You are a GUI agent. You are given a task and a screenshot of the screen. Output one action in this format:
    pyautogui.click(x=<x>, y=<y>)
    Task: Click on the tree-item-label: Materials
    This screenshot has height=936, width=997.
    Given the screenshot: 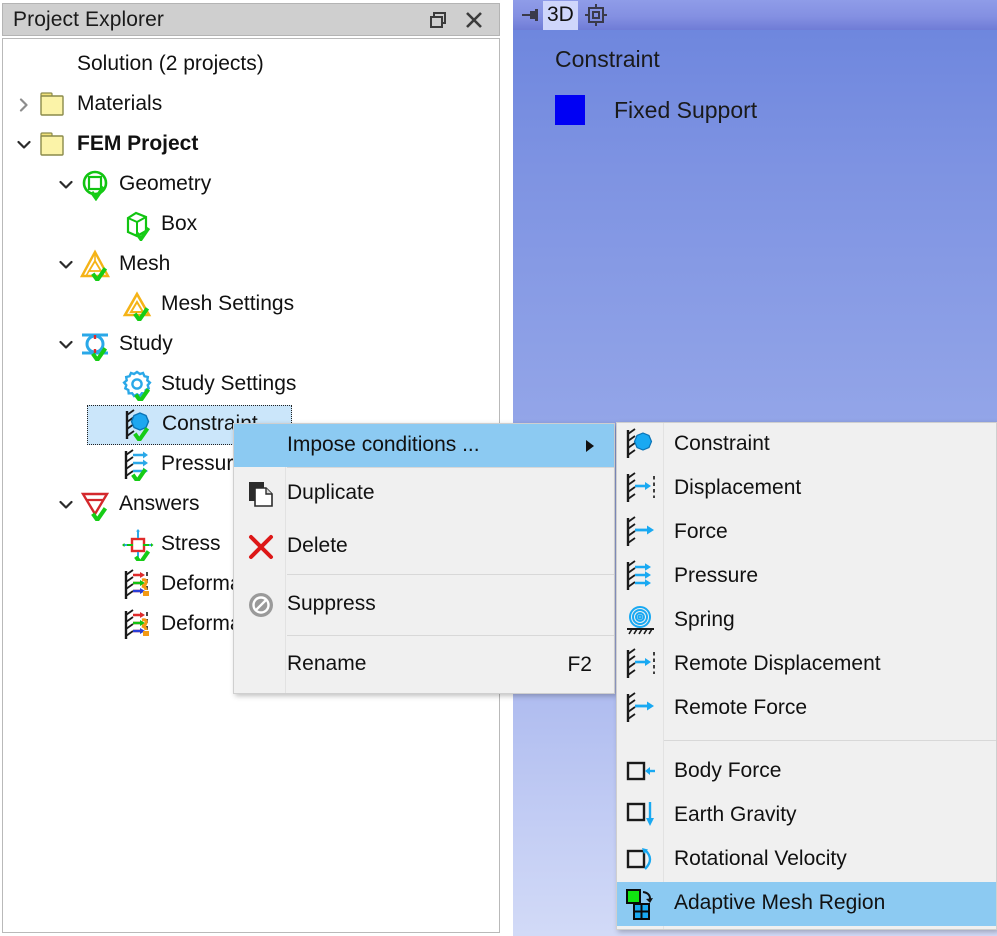 What is the action you would take?
    pyautogui.click(x=120, y=103)
    